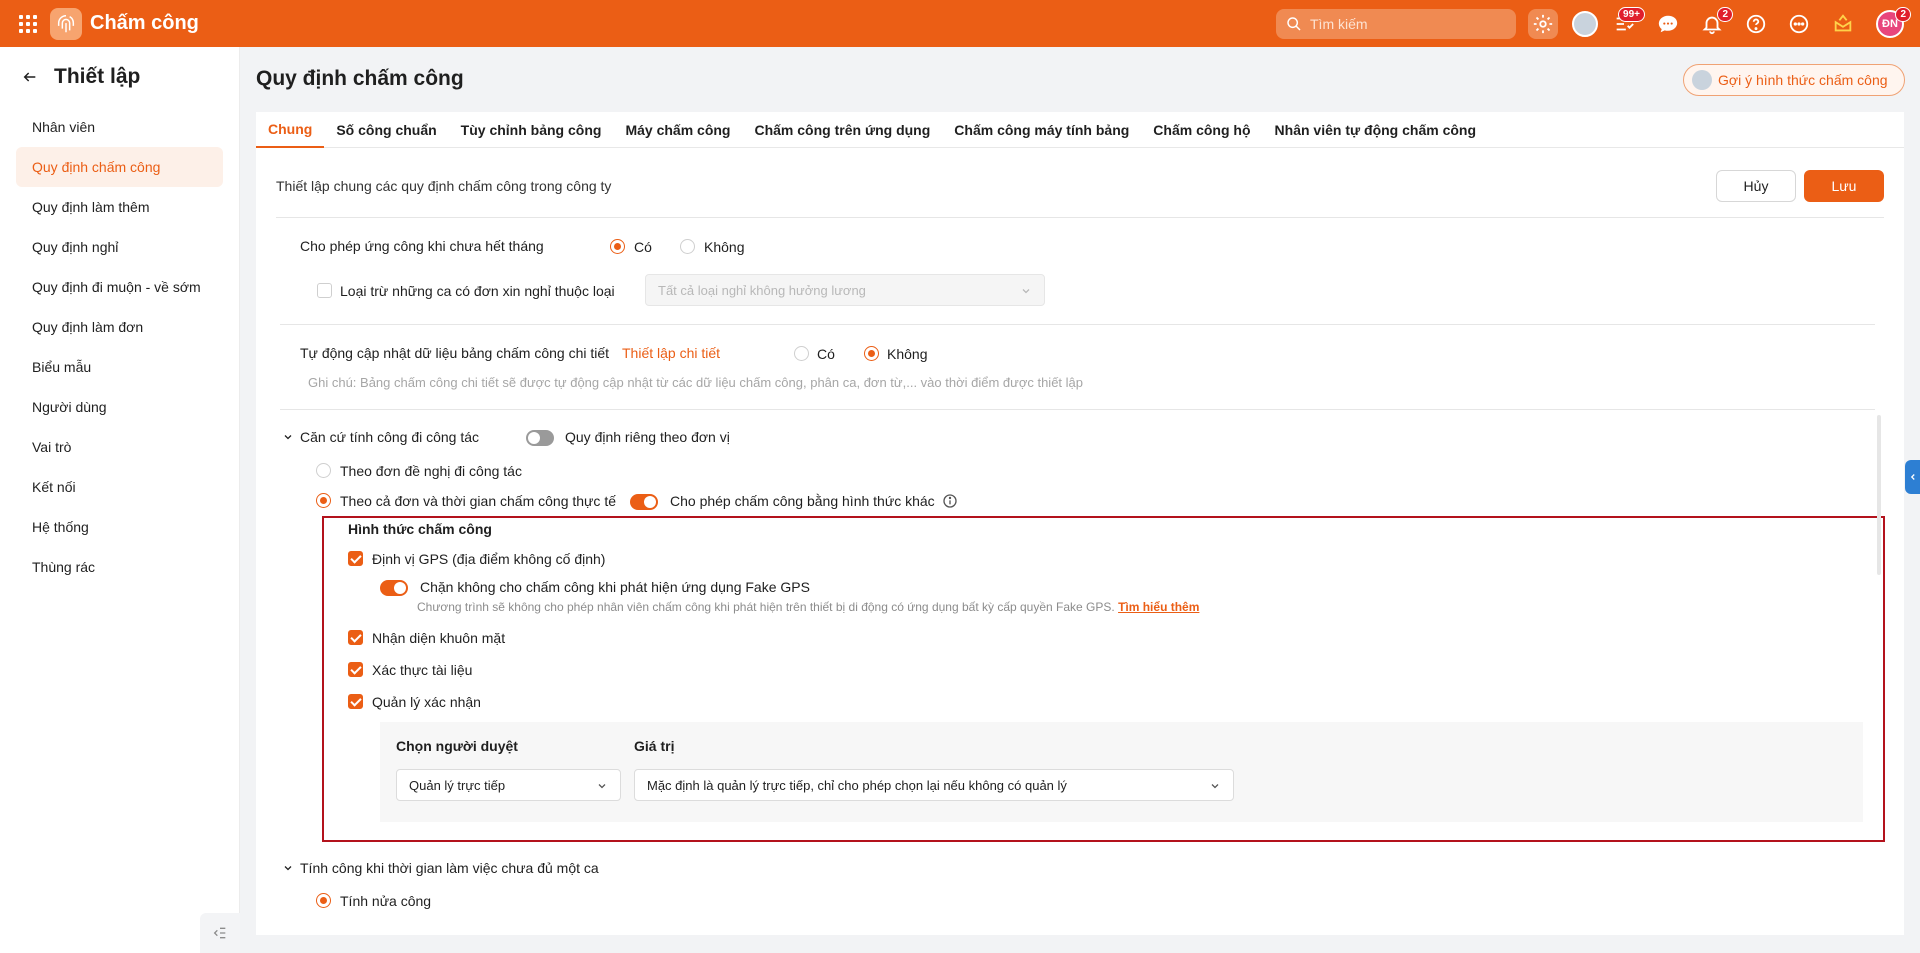 This screenshot has width=1920, height=953. Describe the element at coordinates (1879, 495) in the screenshot. I see `scrollbar` at that location.